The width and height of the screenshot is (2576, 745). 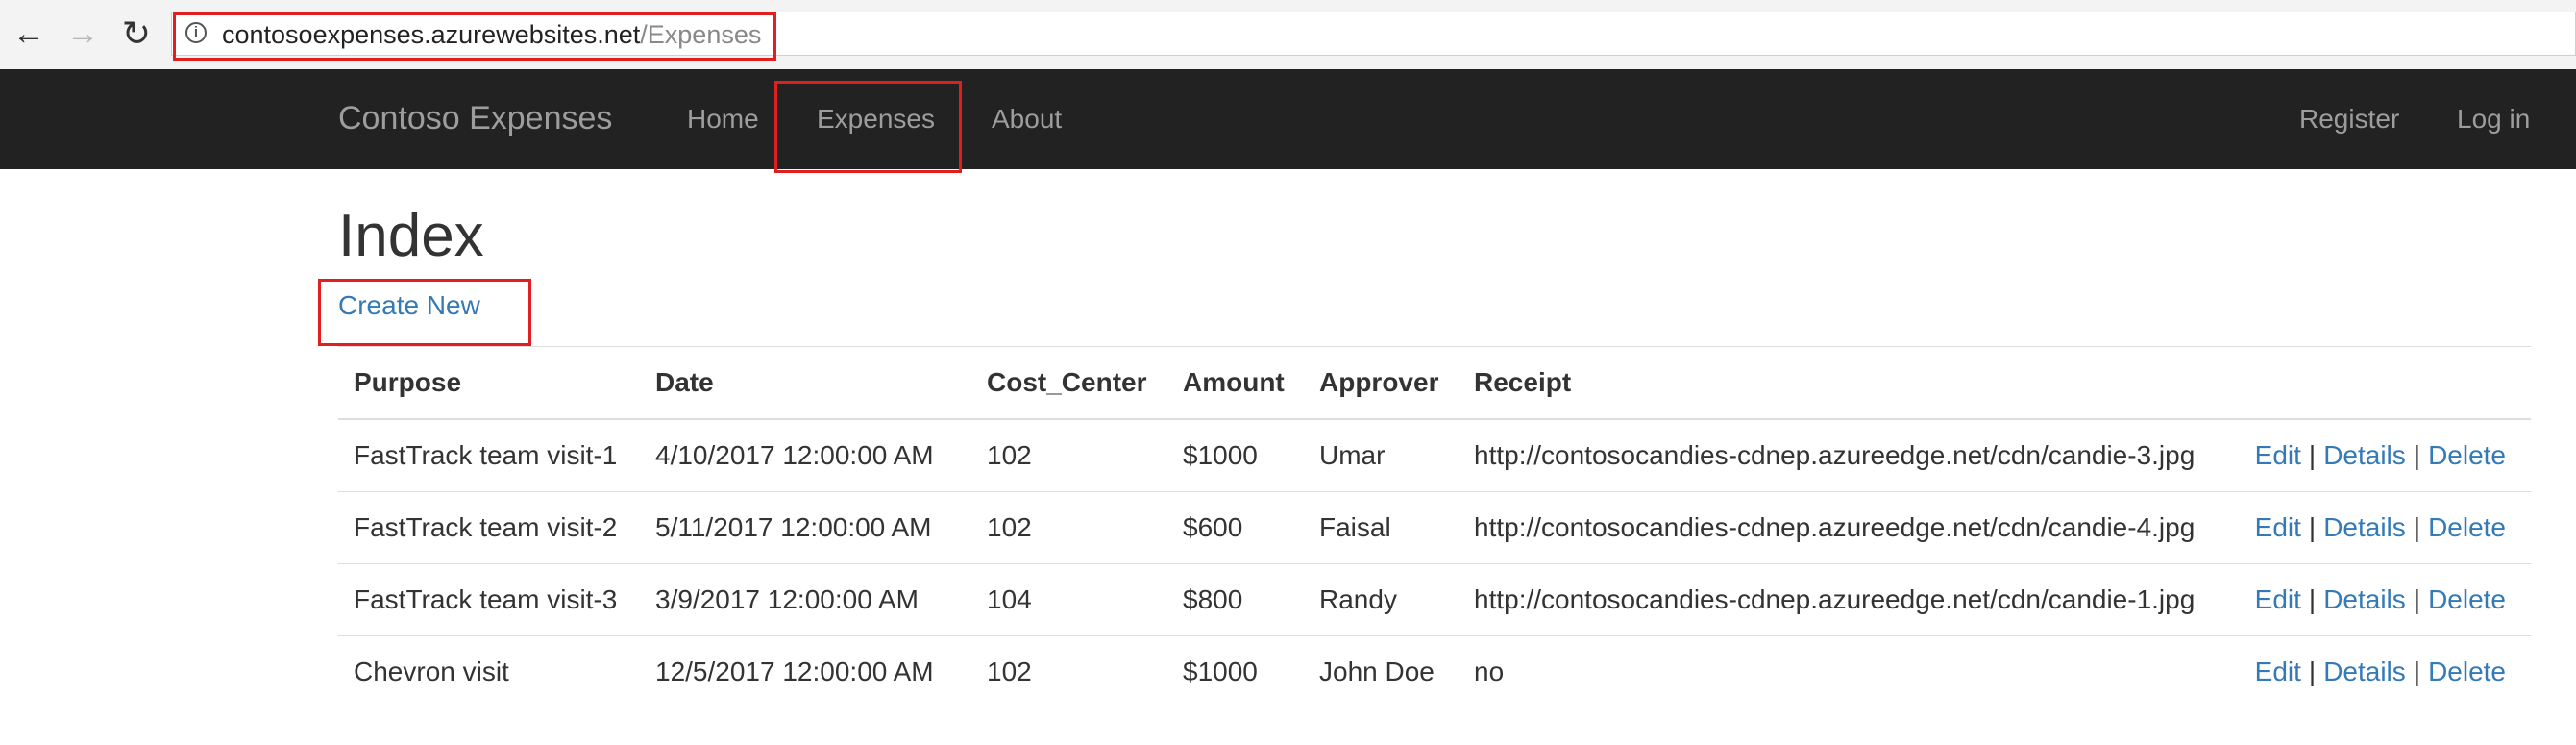 What do you see at coordinates (489, 455) in the screenshot?
I see `cell-purpose: FastTrack team visit-1` at bounding box center [489, 455].